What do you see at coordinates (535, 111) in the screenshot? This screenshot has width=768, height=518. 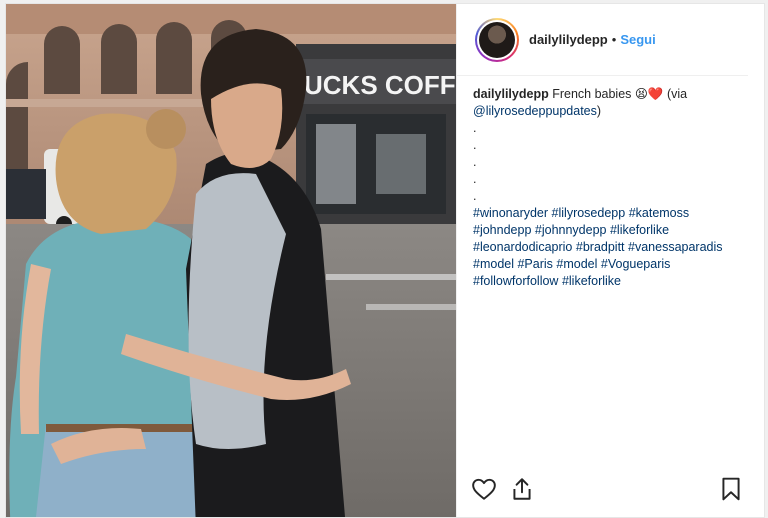 I see `caption-mention: @lilyrosedeppupdates` at bounding box center [535, 111].